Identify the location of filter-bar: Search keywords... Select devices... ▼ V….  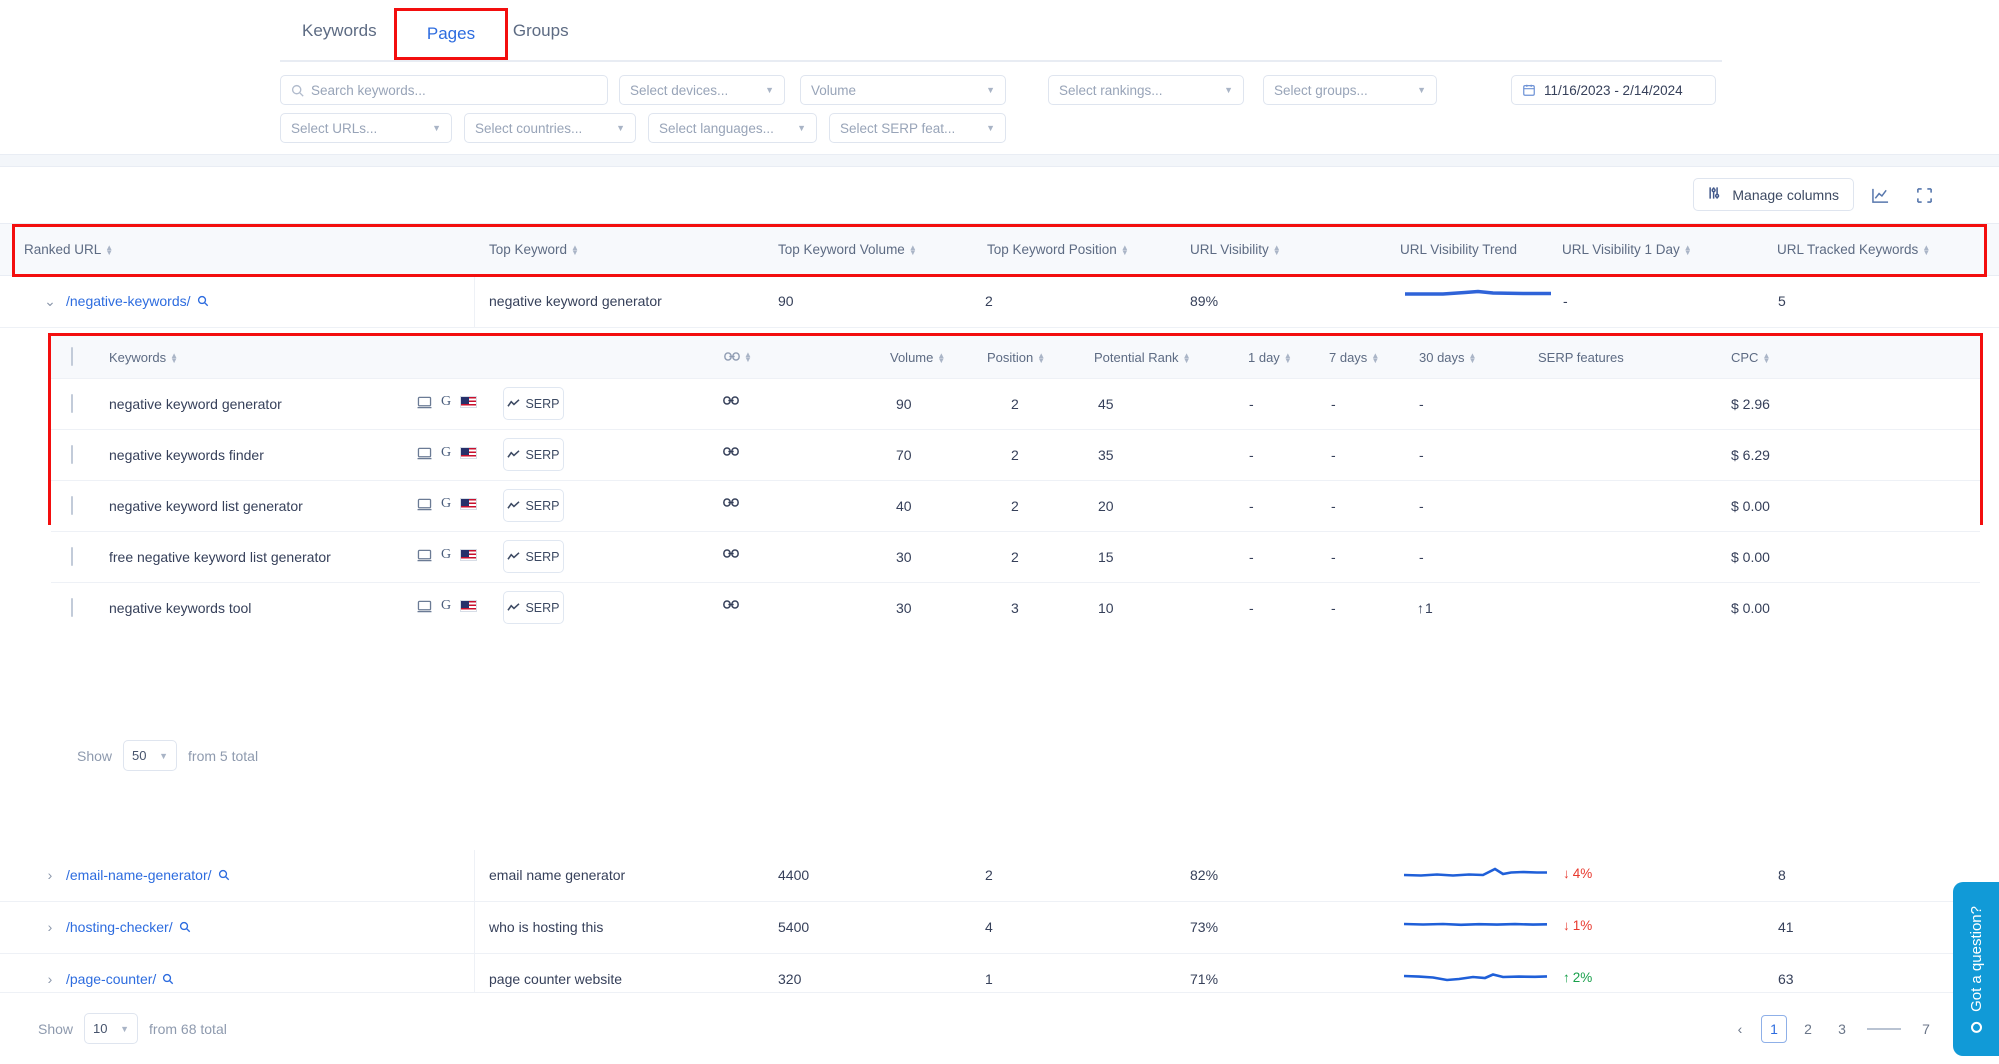
(999, 108).